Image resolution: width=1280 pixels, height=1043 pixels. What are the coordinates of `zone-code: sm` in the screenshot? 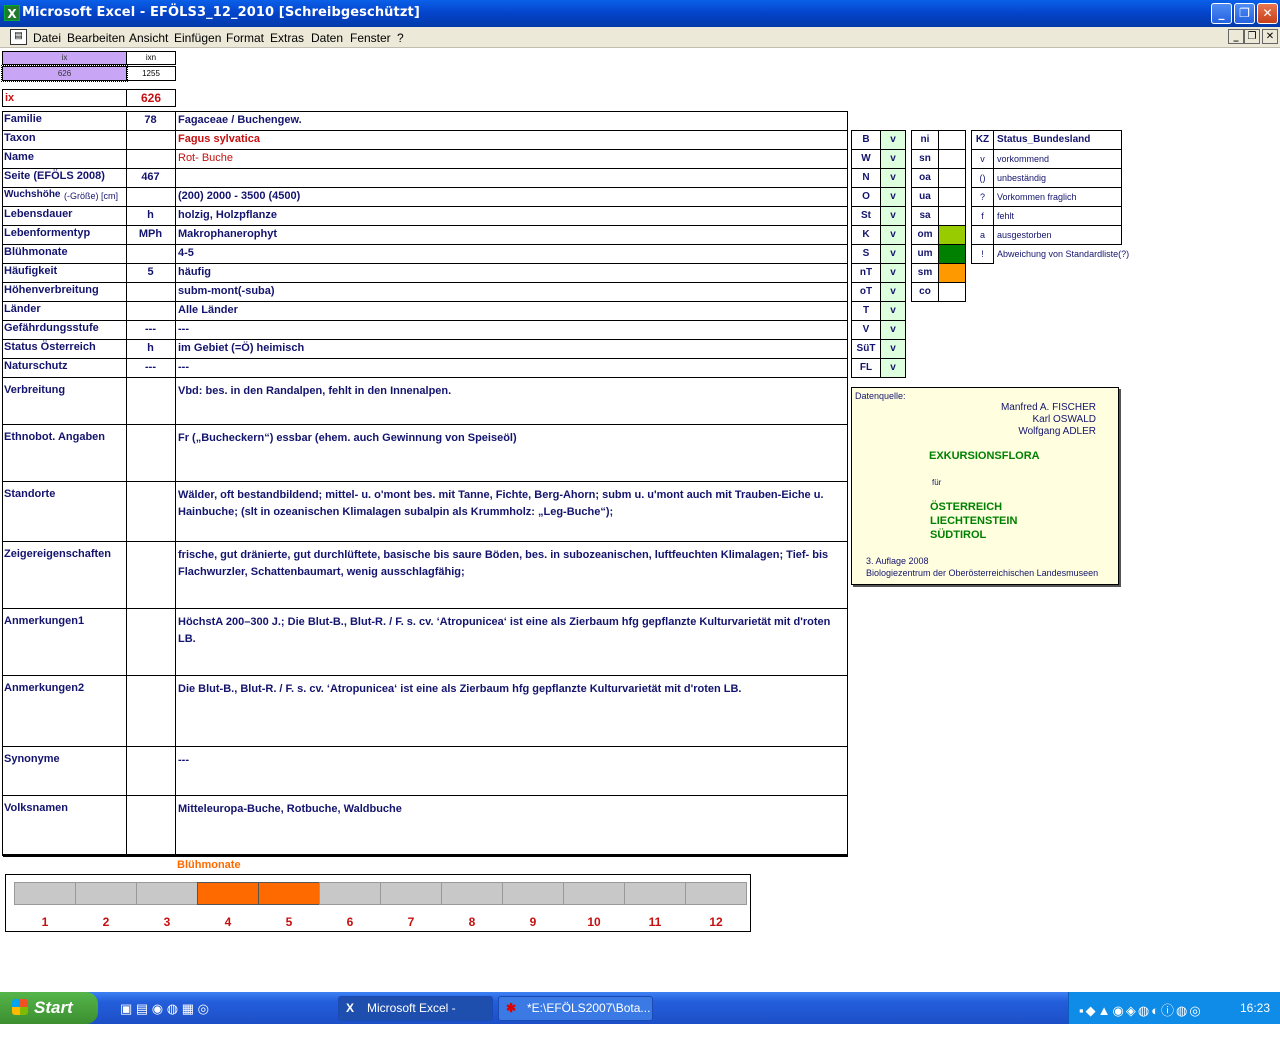 It's located at (925, 273).